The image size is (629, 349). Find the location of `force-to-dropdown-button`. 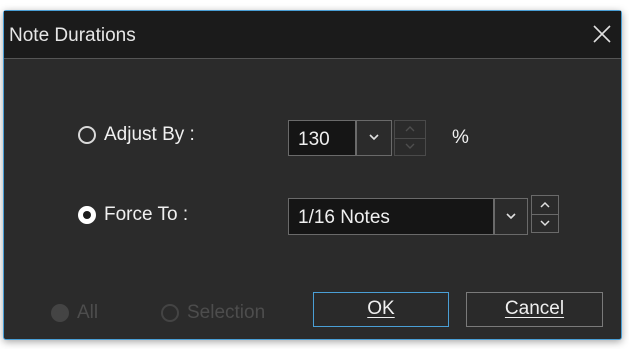

force-to-dropdown-button is located at coordinates (511, 216).